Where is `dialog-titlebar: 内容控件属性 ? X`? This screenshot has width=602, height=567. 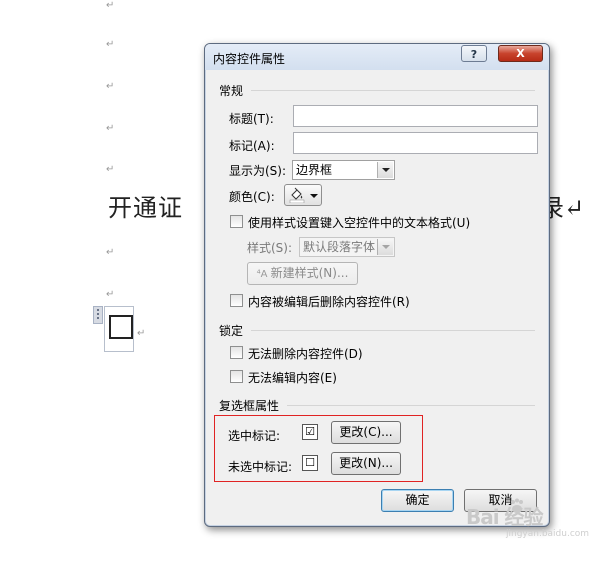 dialog-titlebar: 内容控件属性 ? X is located at coordinates (377, 57).